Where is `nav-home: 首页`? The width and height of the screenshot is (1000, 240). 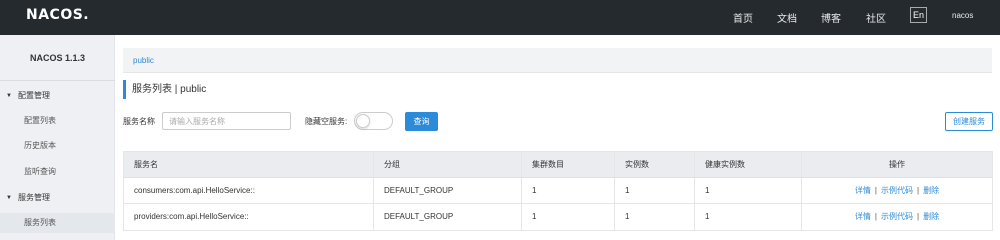 nav-home: 首页 is located at coordinates (743, 17).